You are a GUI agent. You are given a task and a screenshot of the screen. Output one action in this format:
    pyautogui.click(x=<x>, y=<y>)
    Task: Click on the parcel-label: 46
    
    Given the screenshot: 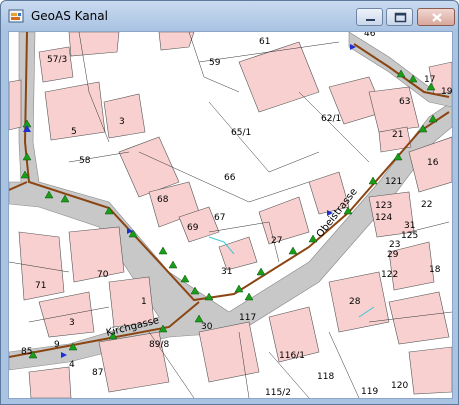 What is the action you would take?
    pyautogui.click(x=370, y=35)
    